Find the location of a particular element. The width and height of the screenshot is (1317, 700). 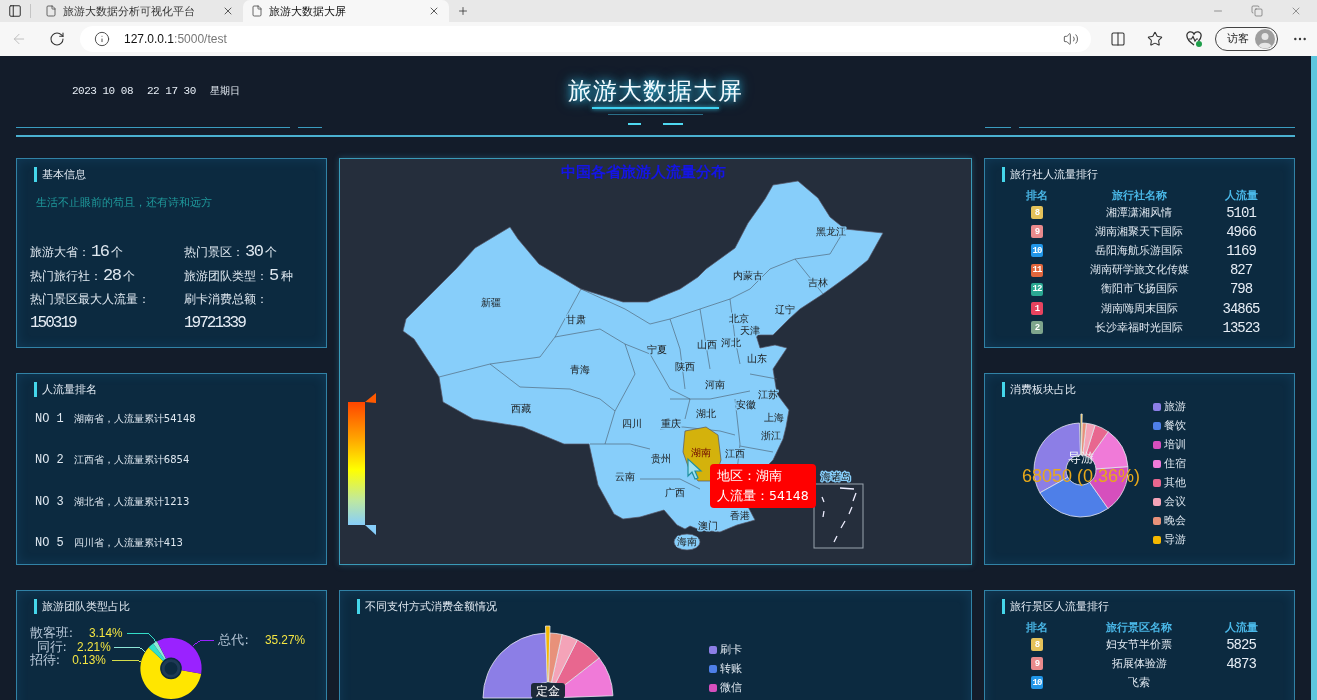

tooltip-text: 地区：湖南 is located at coordinates (750, 476).